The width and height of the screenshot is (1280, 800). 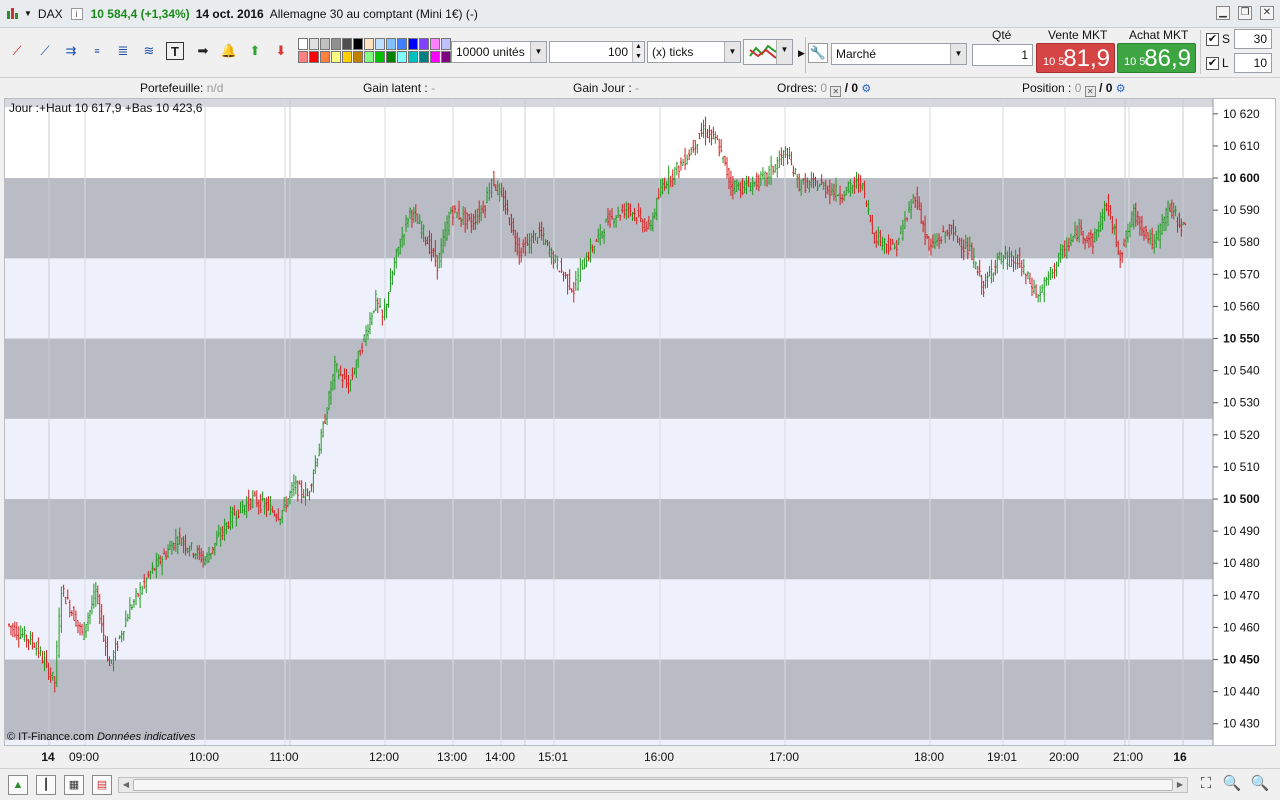 What do you see at coordinates (824, 89) in the screenshot?
I see `ordres-item: Ordres: 0 ✕ / 0 ⚙` at bounding box center [824, 89].